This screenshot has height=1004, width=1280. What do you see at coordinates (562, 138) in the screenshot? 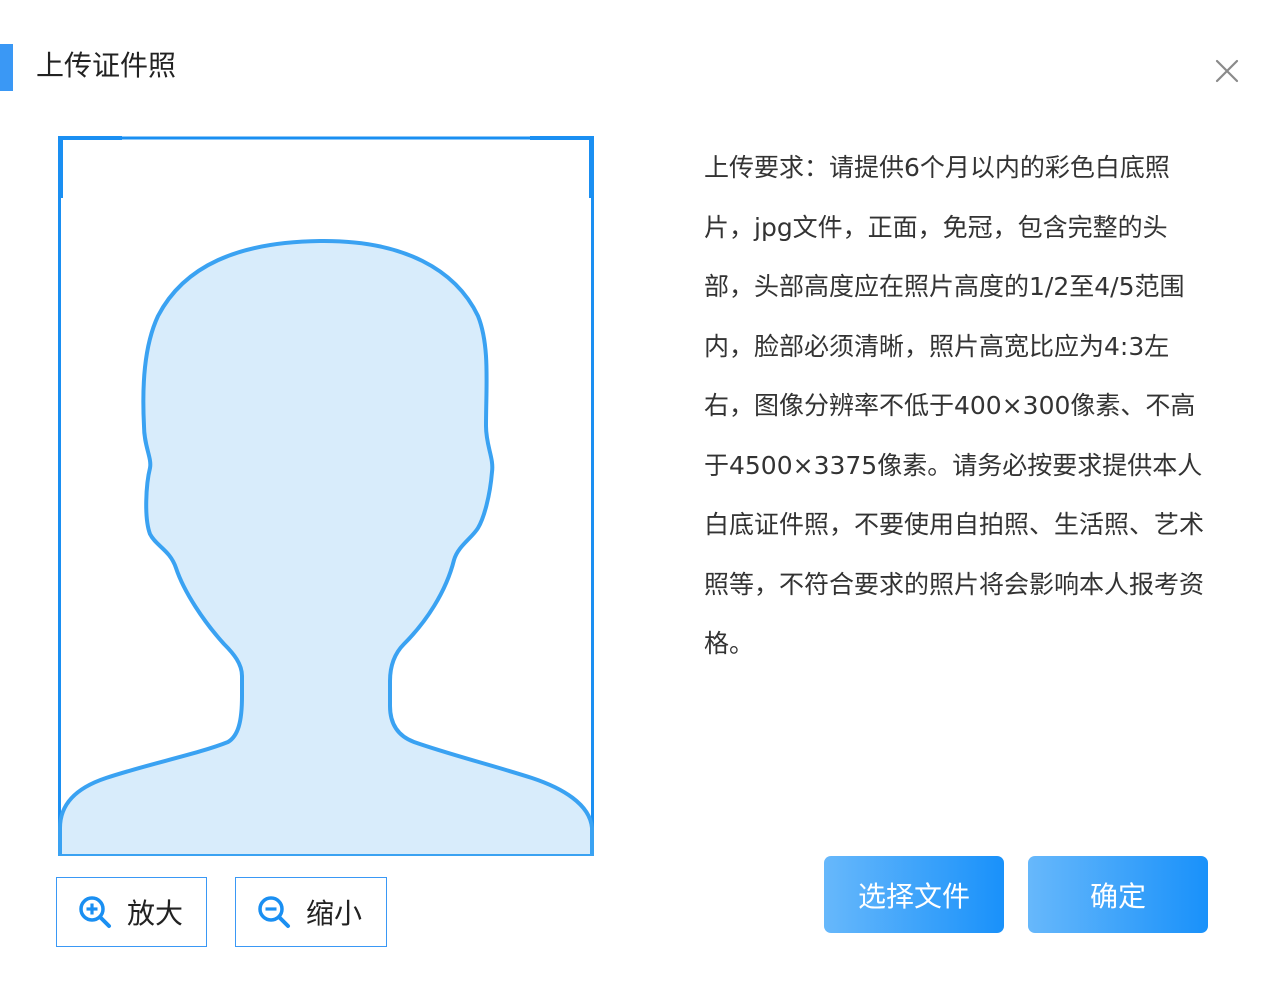
I see `crop-corner-top-right` at bounding box center [562, 138].